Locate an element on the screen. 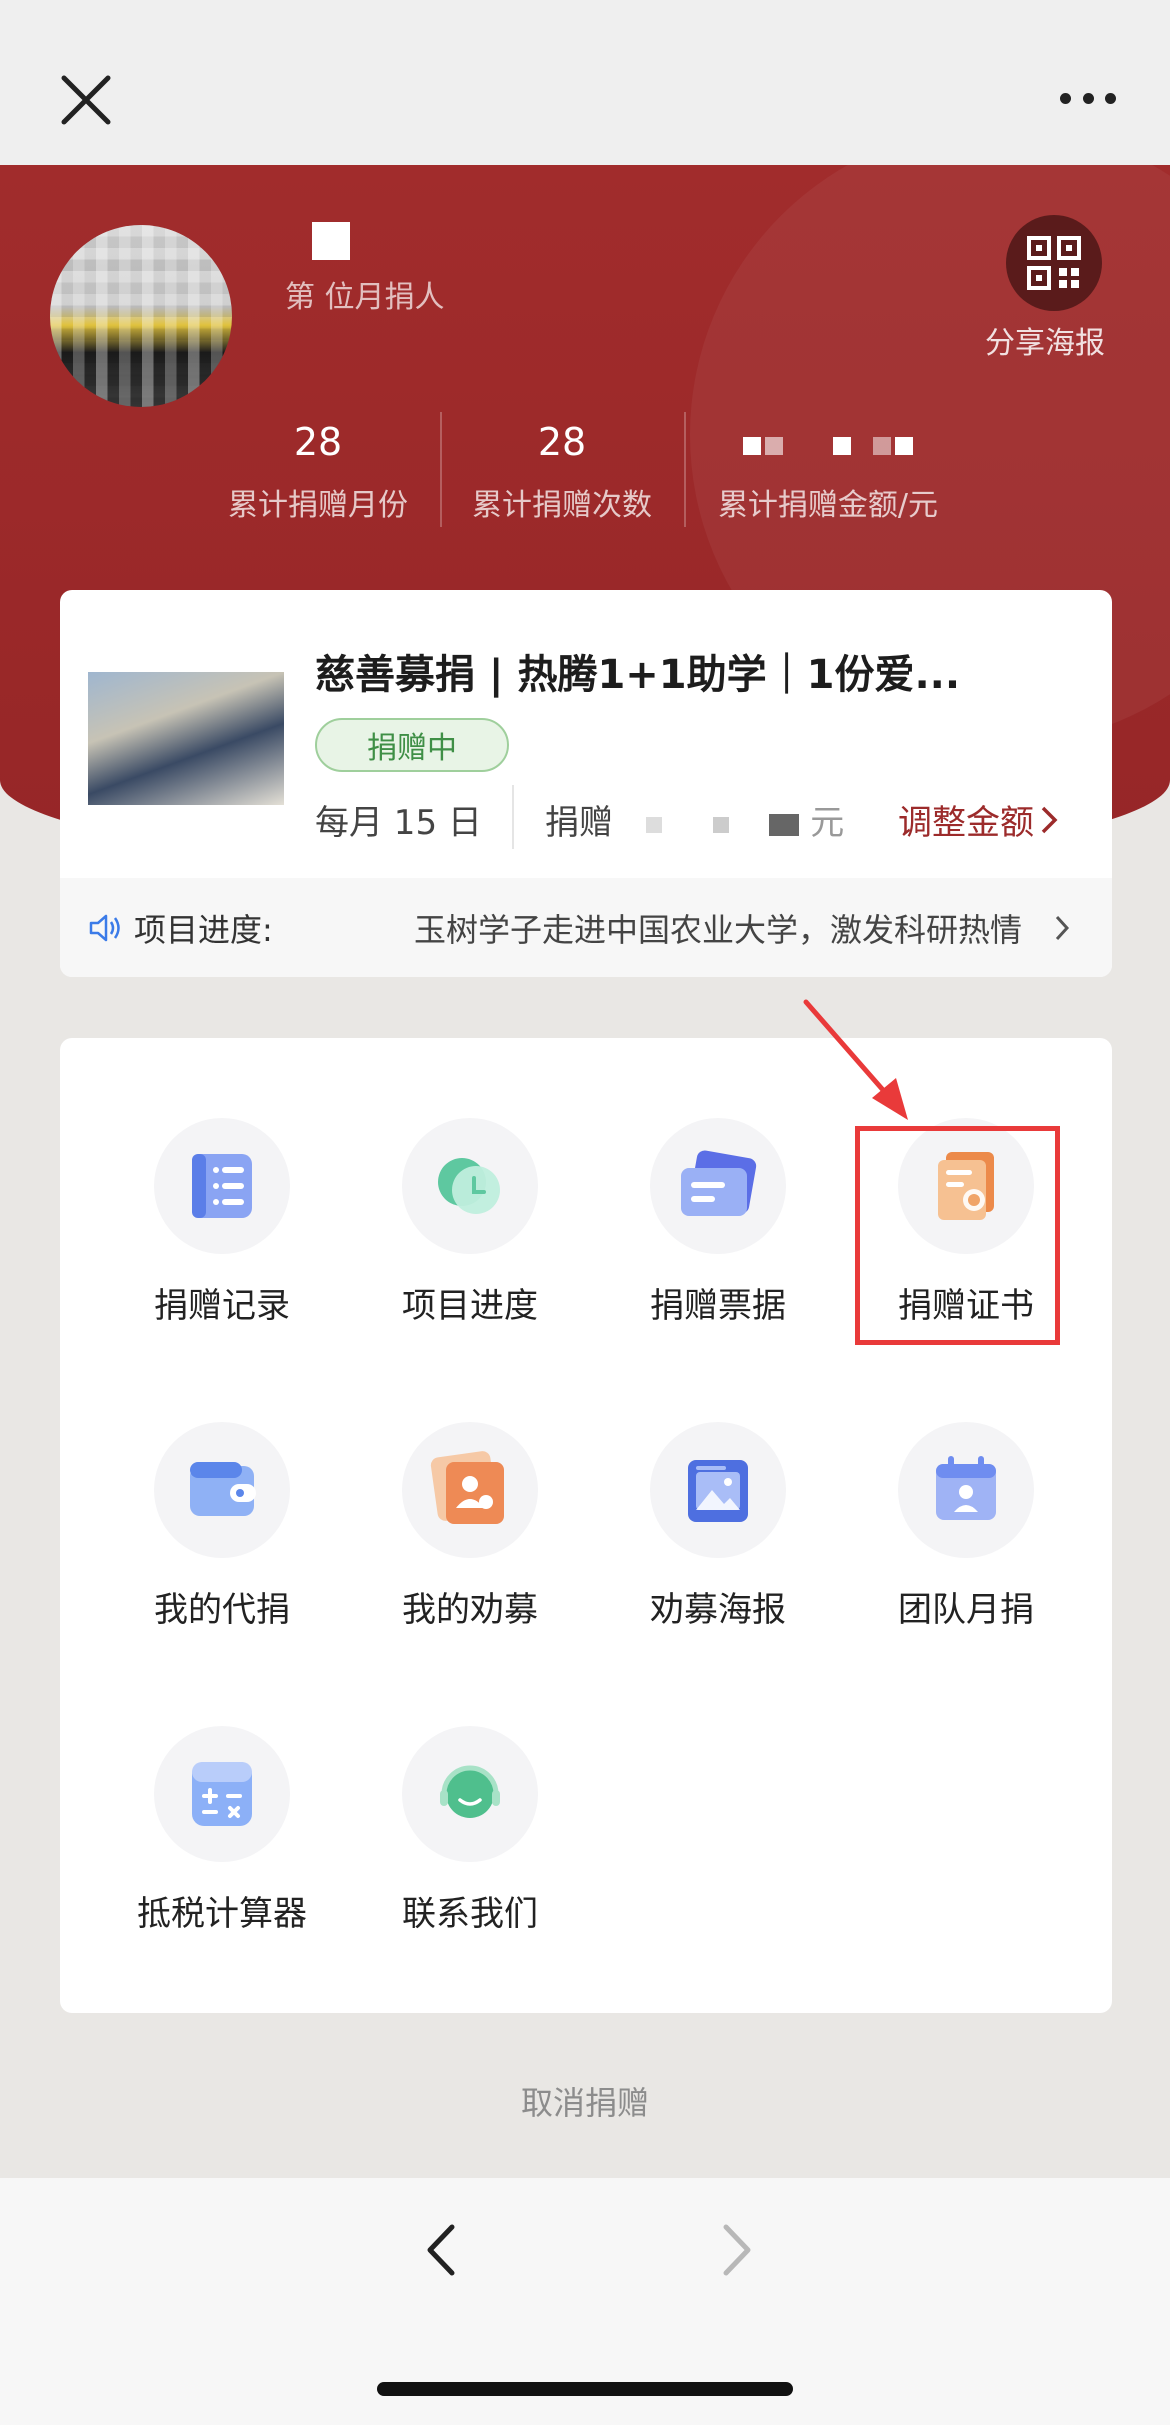 This screenshot has width=1170, height=2425. menu-label: 联系我们 is located at coordinates (470, 1914).